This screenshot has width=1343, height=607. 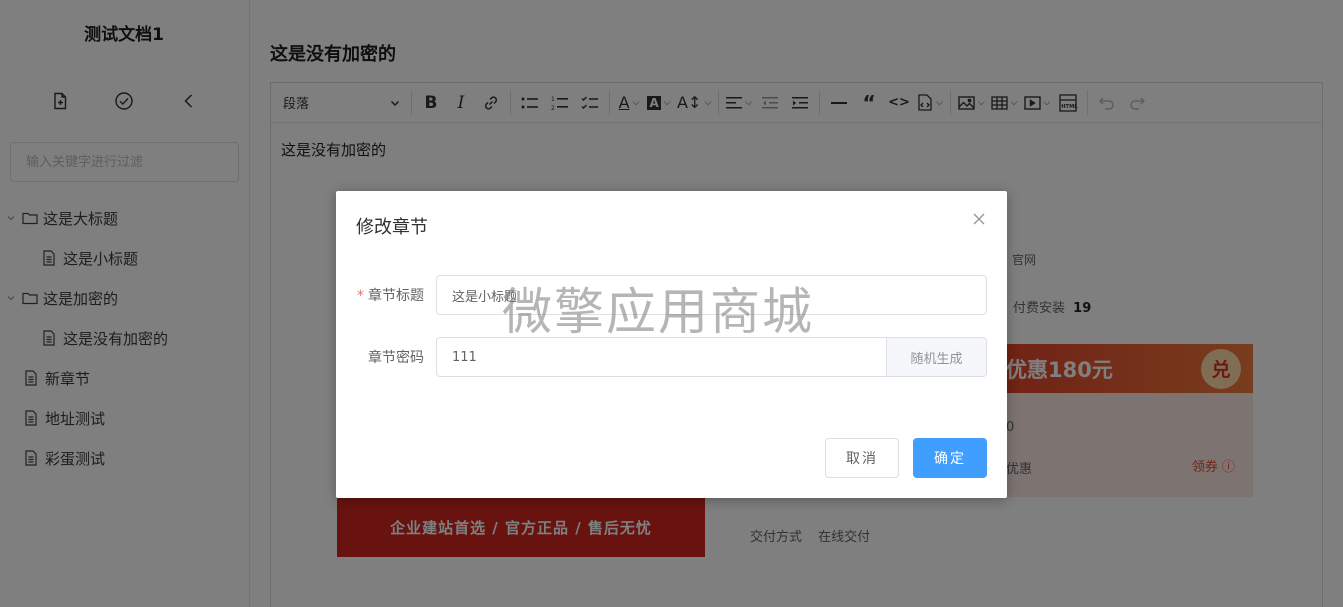 I want to click on chapter-title-row: * 章节标题, so click(x=671, y=295).